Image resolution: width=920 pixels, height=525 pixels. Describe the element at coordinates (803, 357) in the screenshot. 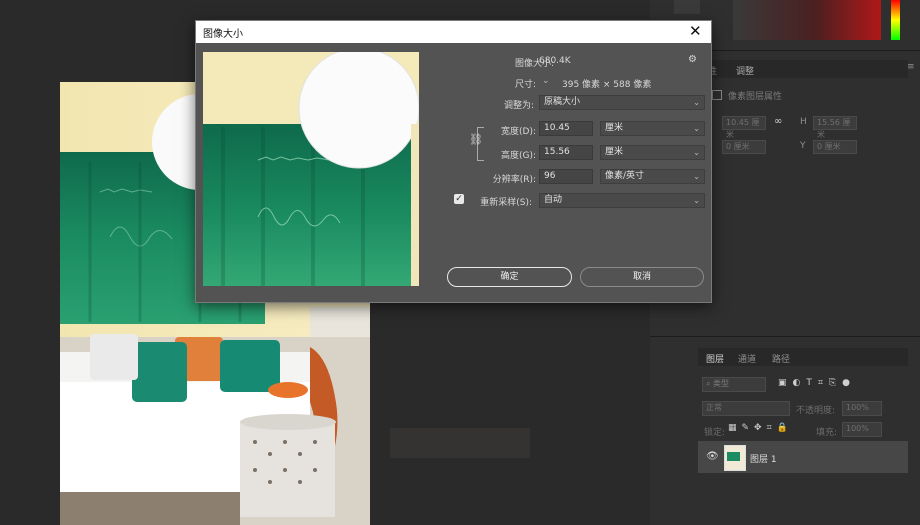

I see `layers-tabbar` at that location.